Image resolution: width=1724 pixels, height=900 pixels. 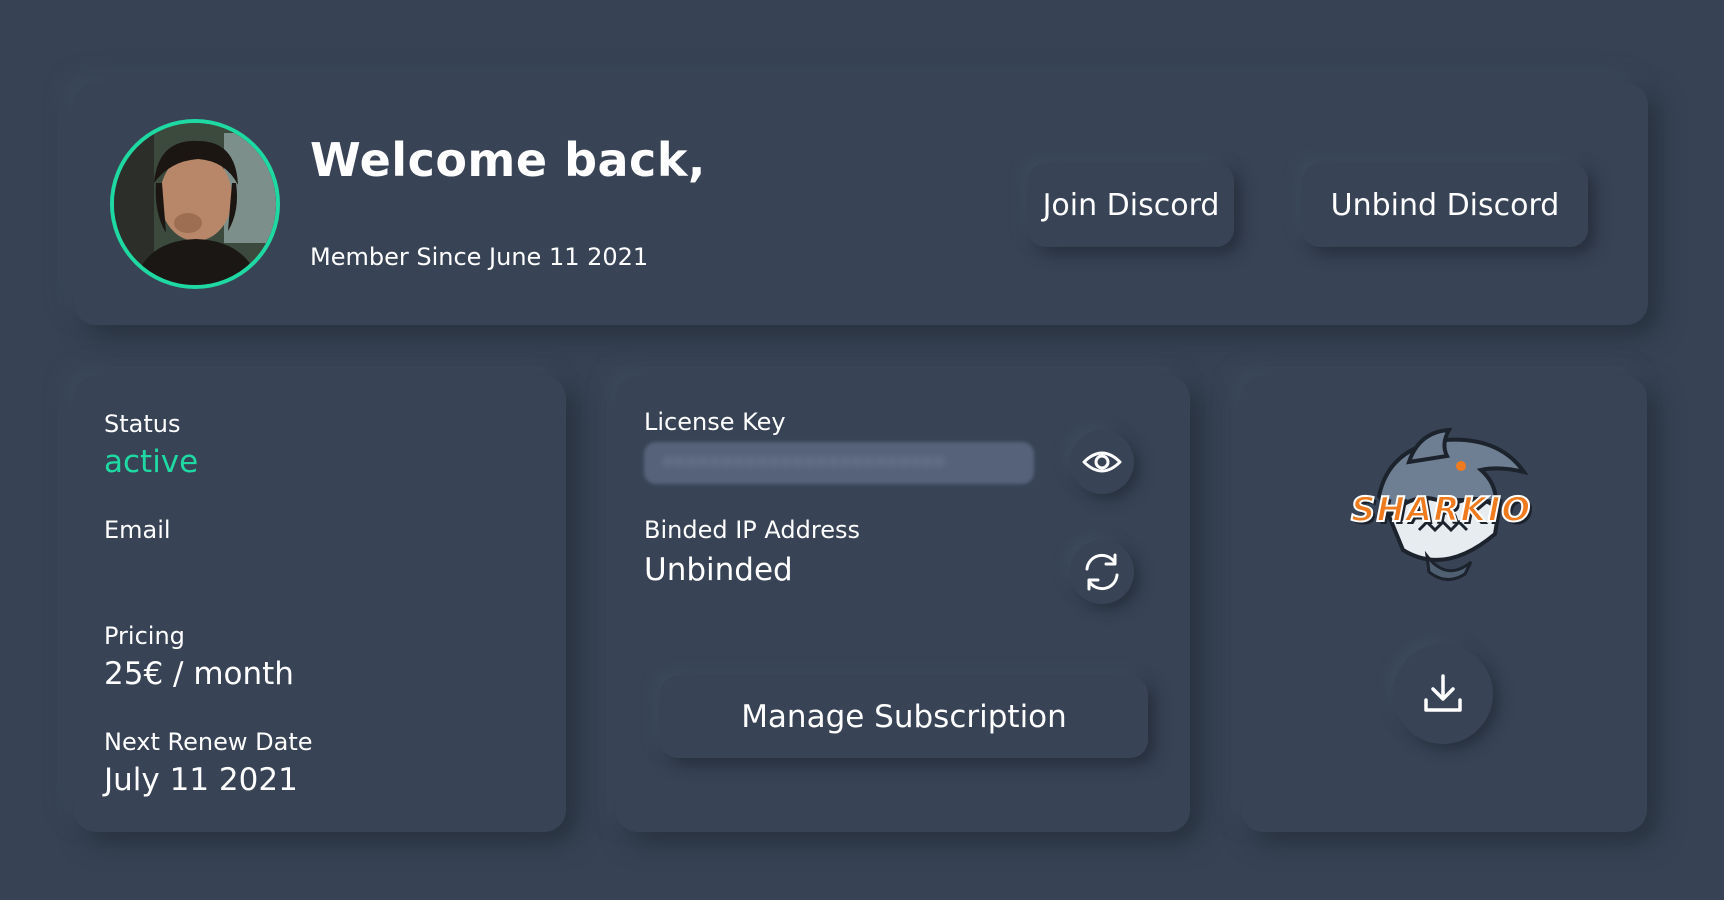 I want to click on status-value: active, so click(x=151, y=462).